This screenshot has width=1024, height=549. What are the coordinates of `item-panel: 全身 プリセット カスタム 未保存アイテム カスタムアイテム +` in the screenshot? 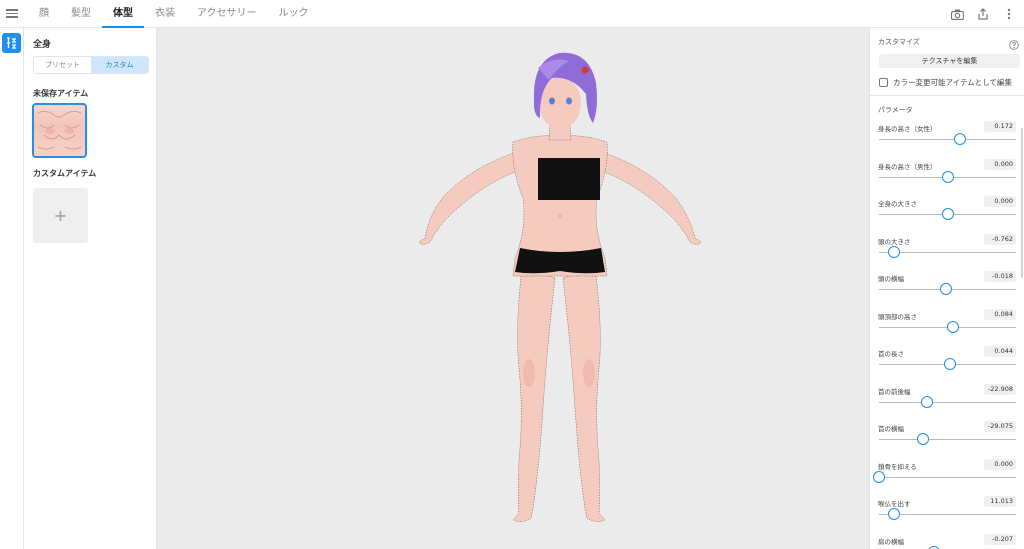 It's located at (90, 288).